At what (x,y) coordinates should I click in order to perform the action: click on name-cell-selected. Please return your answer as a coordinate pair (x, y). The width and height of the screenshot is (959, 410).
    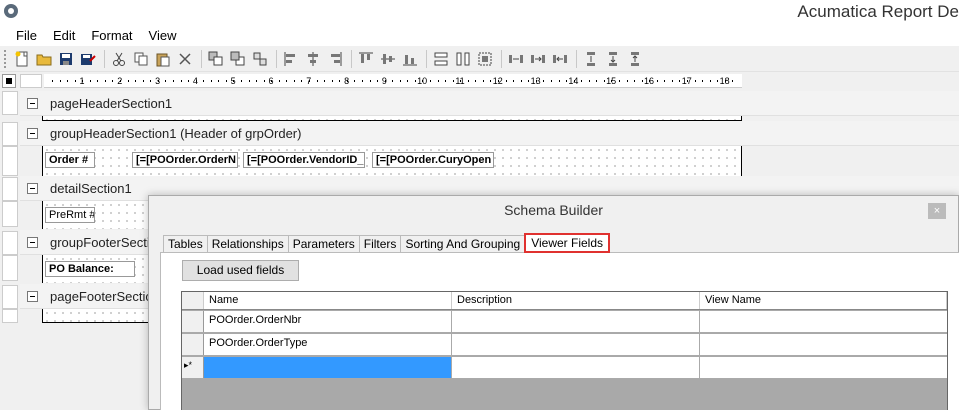
    Looking at the image, I should click on (328, 367).